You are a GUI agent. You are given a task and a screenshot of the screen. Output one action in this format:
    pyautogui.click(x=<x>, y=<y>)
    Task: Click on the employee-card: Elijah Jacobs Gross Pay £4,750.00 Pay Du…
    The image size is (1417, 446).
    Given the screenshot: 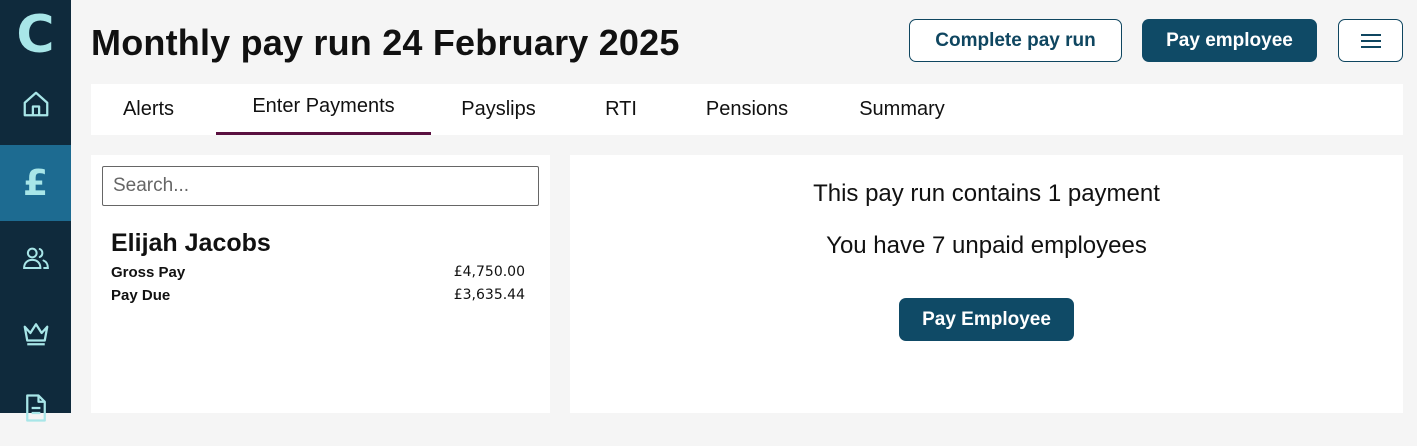 What is the action you would take?
    pyautogui.click(x=318, y=266)
    